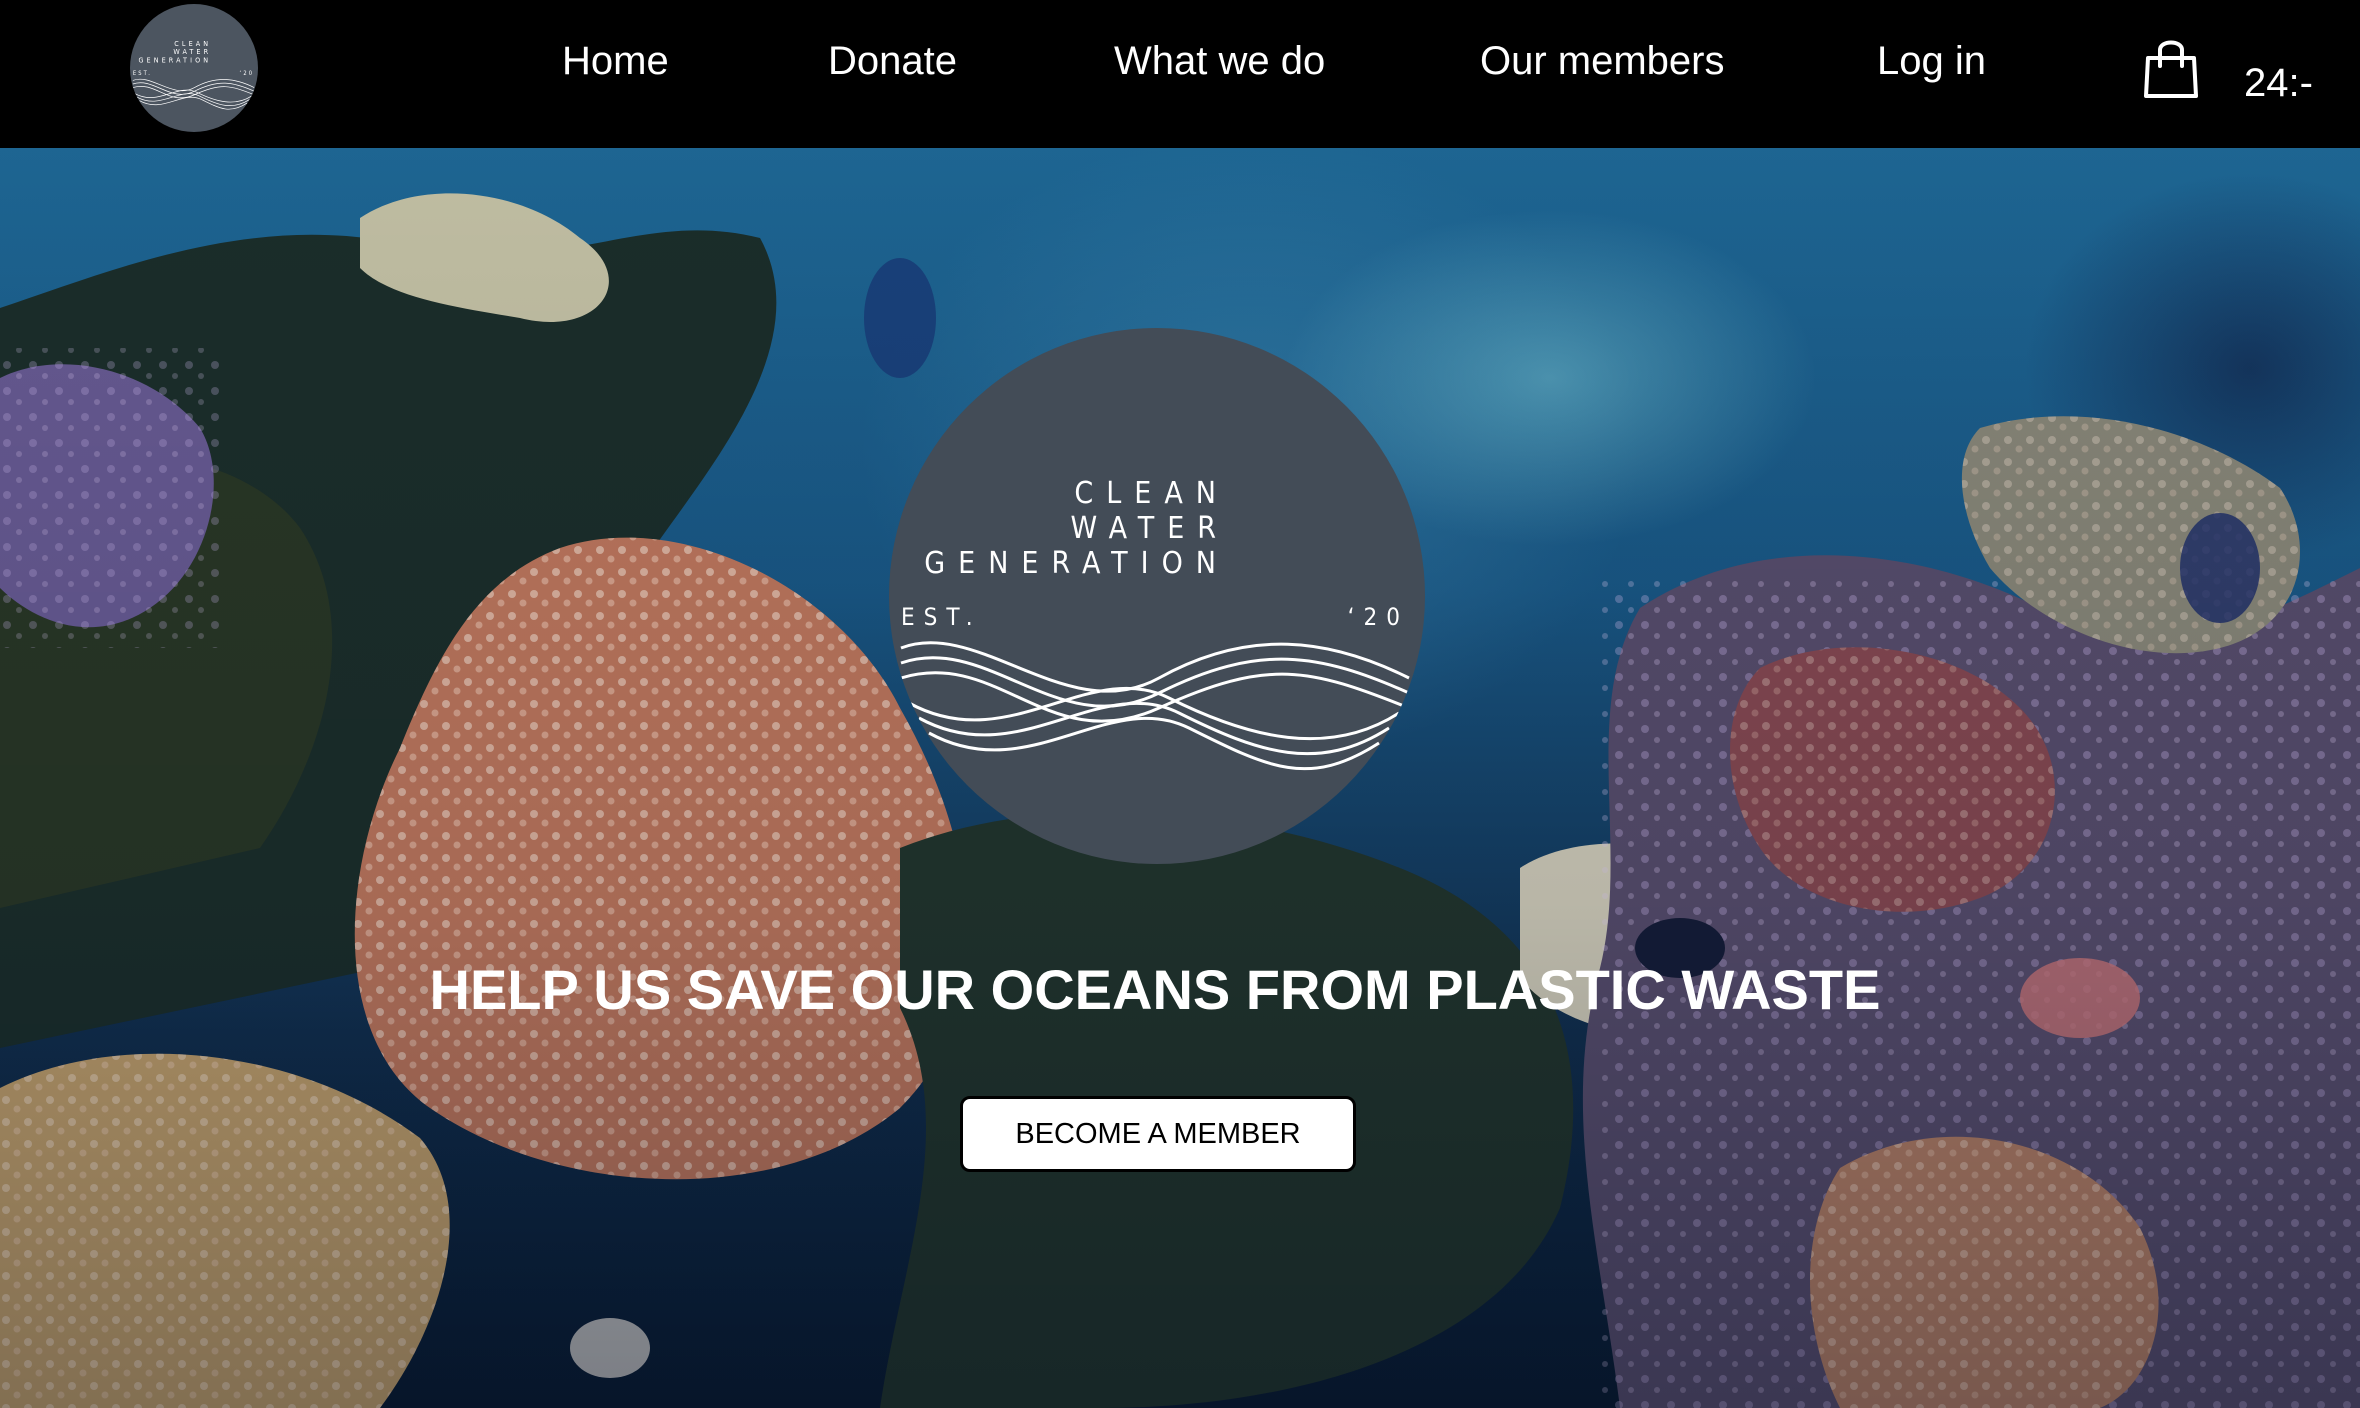 Image resolution: width=2360 pixels, height=1408 pixels. I want to click on logo-text-water: WATER, so click(1150, 528).